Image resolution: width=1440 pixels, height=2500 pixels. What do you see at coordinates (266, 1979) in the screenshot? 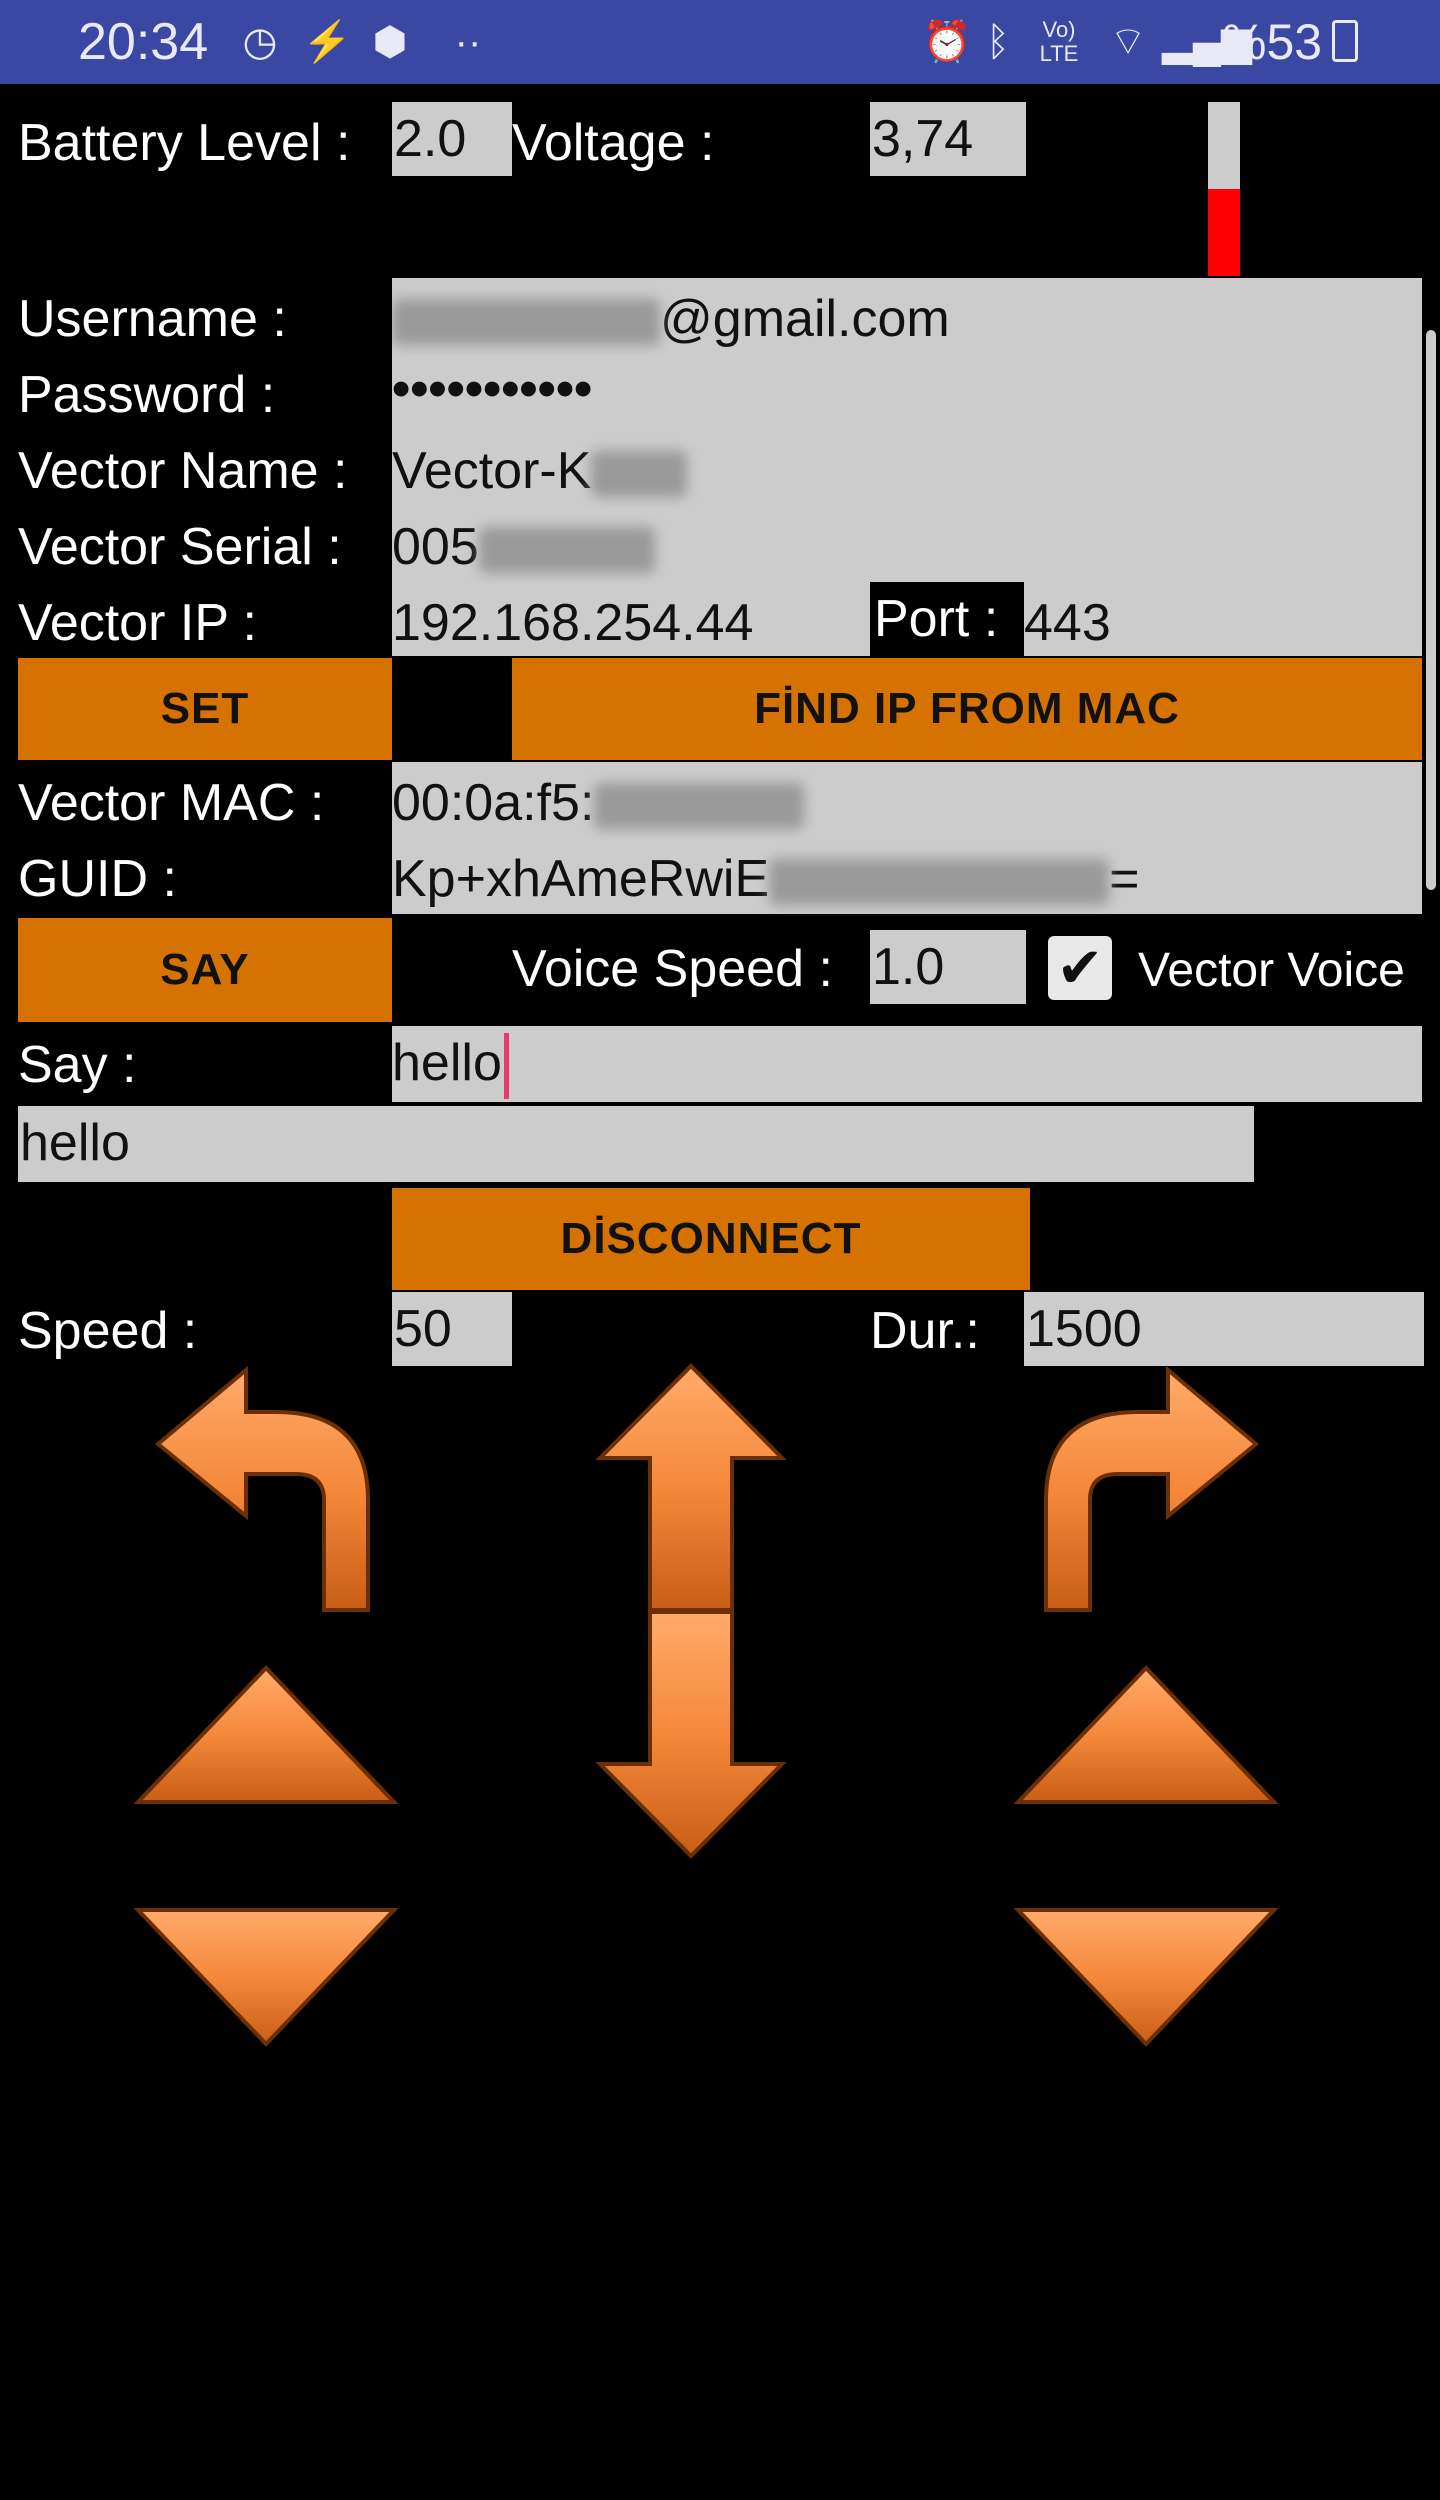
I see `left-track-backward-icon` at bounding box center [266, 1979].